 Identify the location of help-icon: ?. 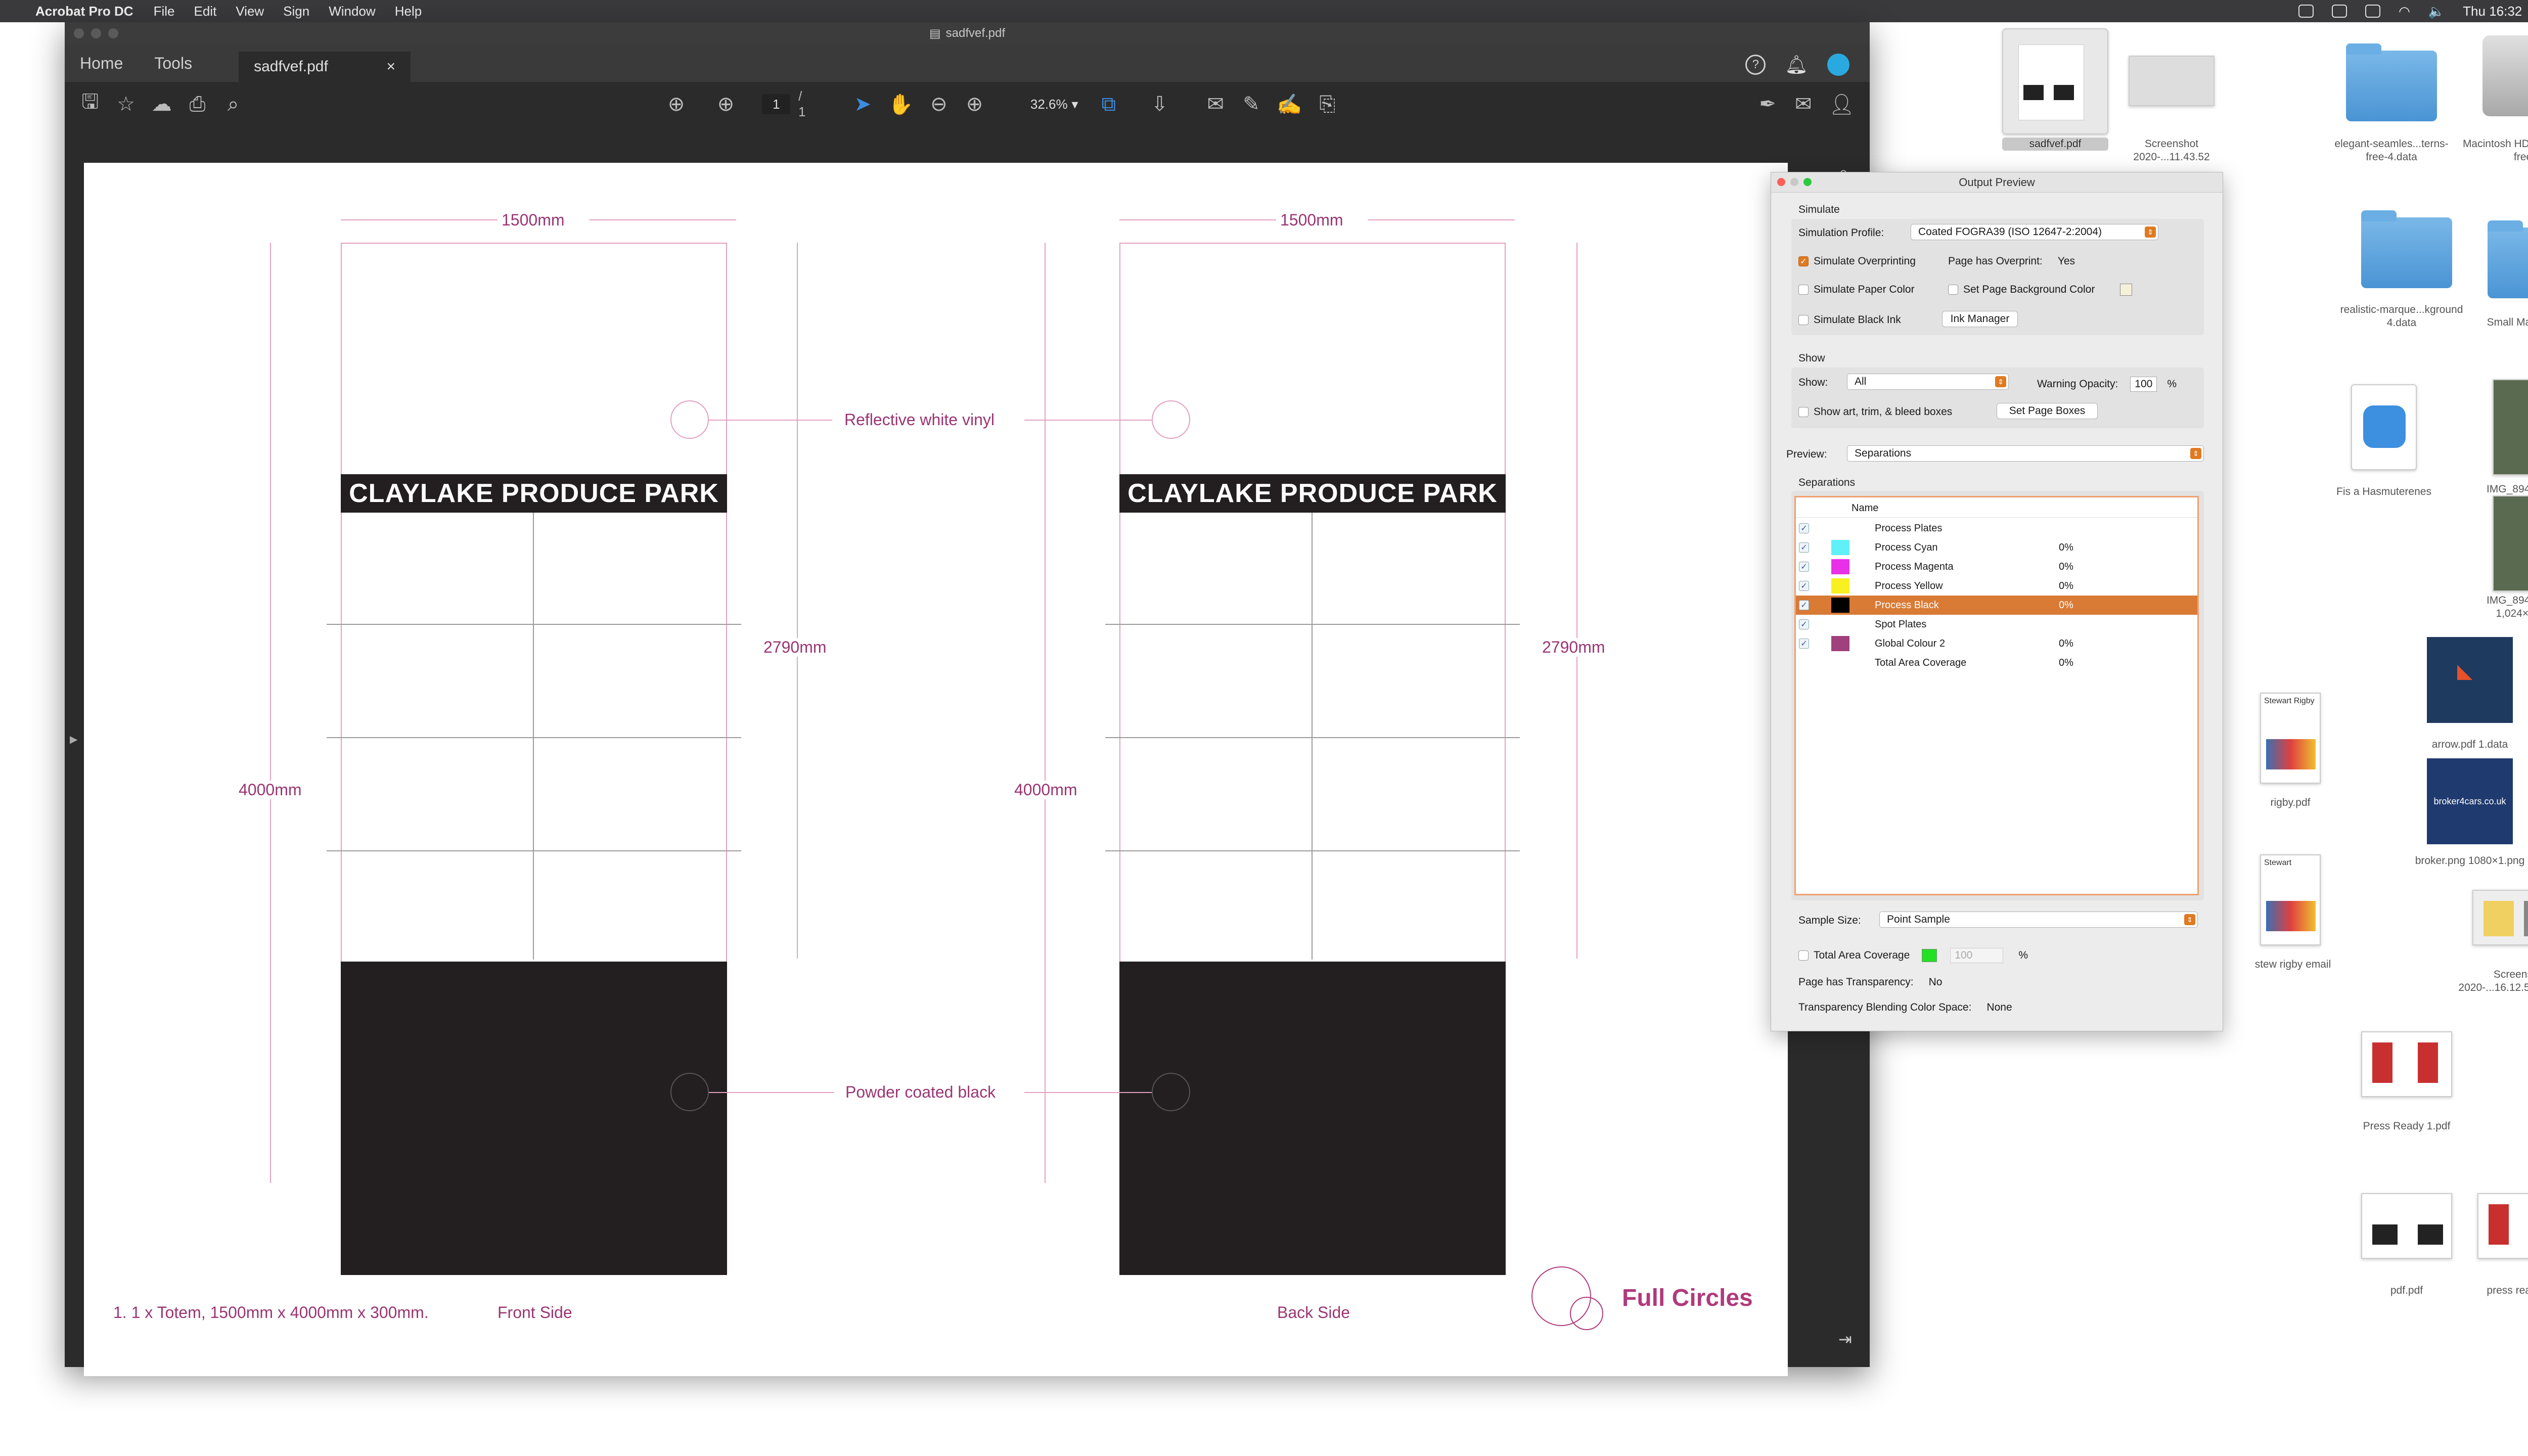
(1756, 65).